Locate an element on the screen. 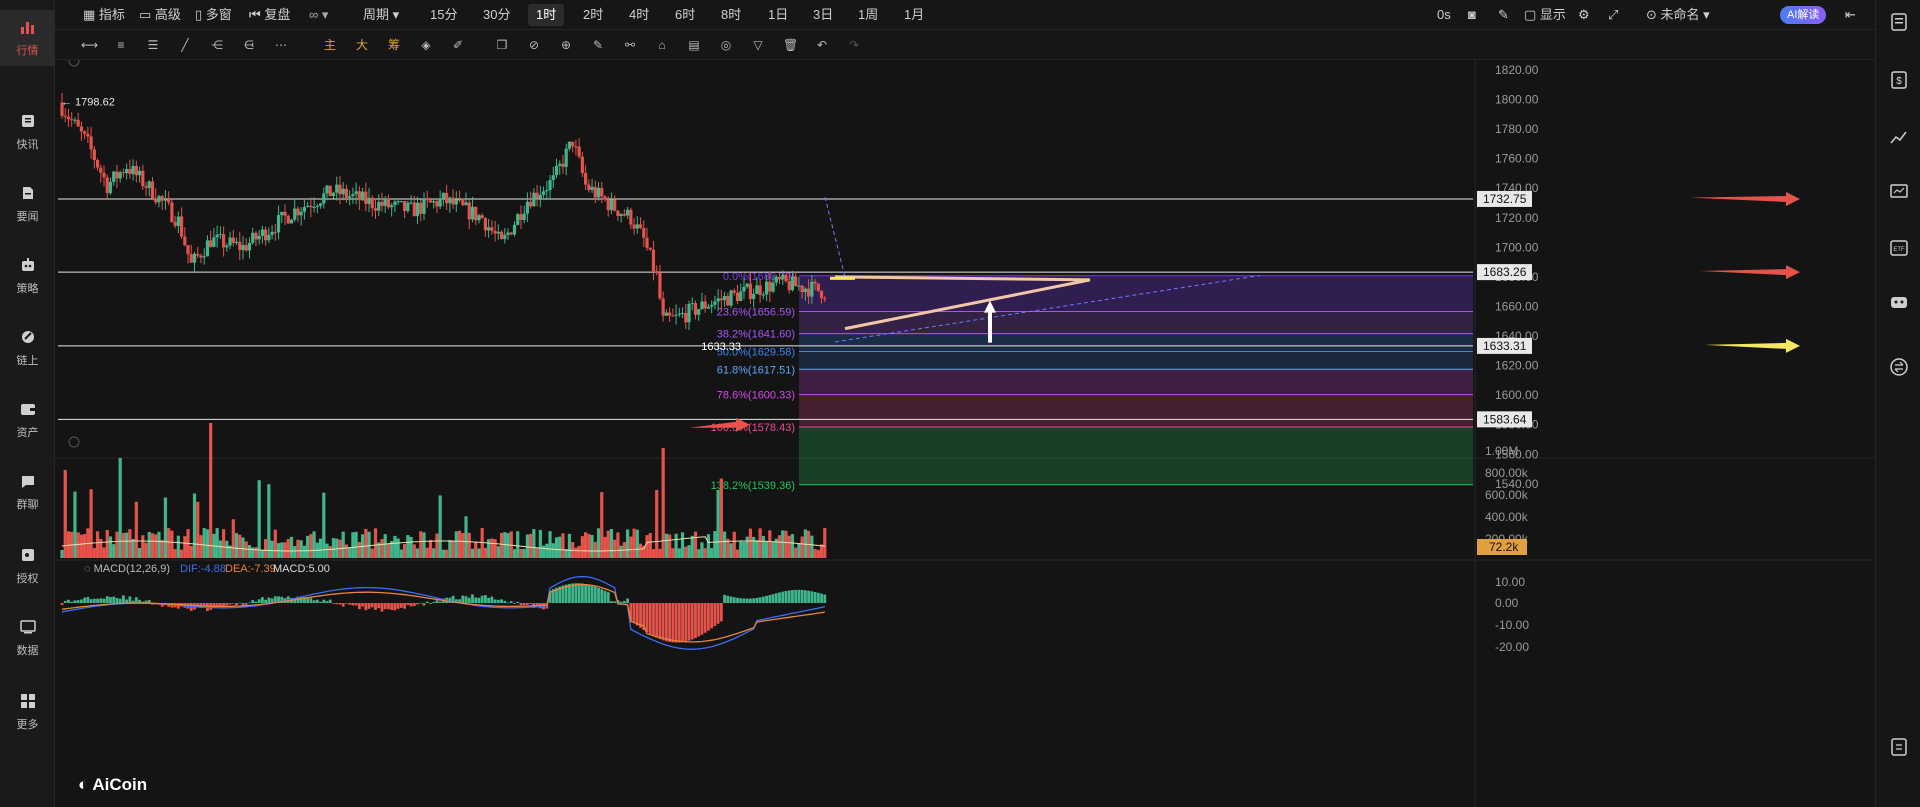 The width and height of the screenshot is (1920, 807). sidebar-item-onchain: 链上 is located at coordinates (27, 348).